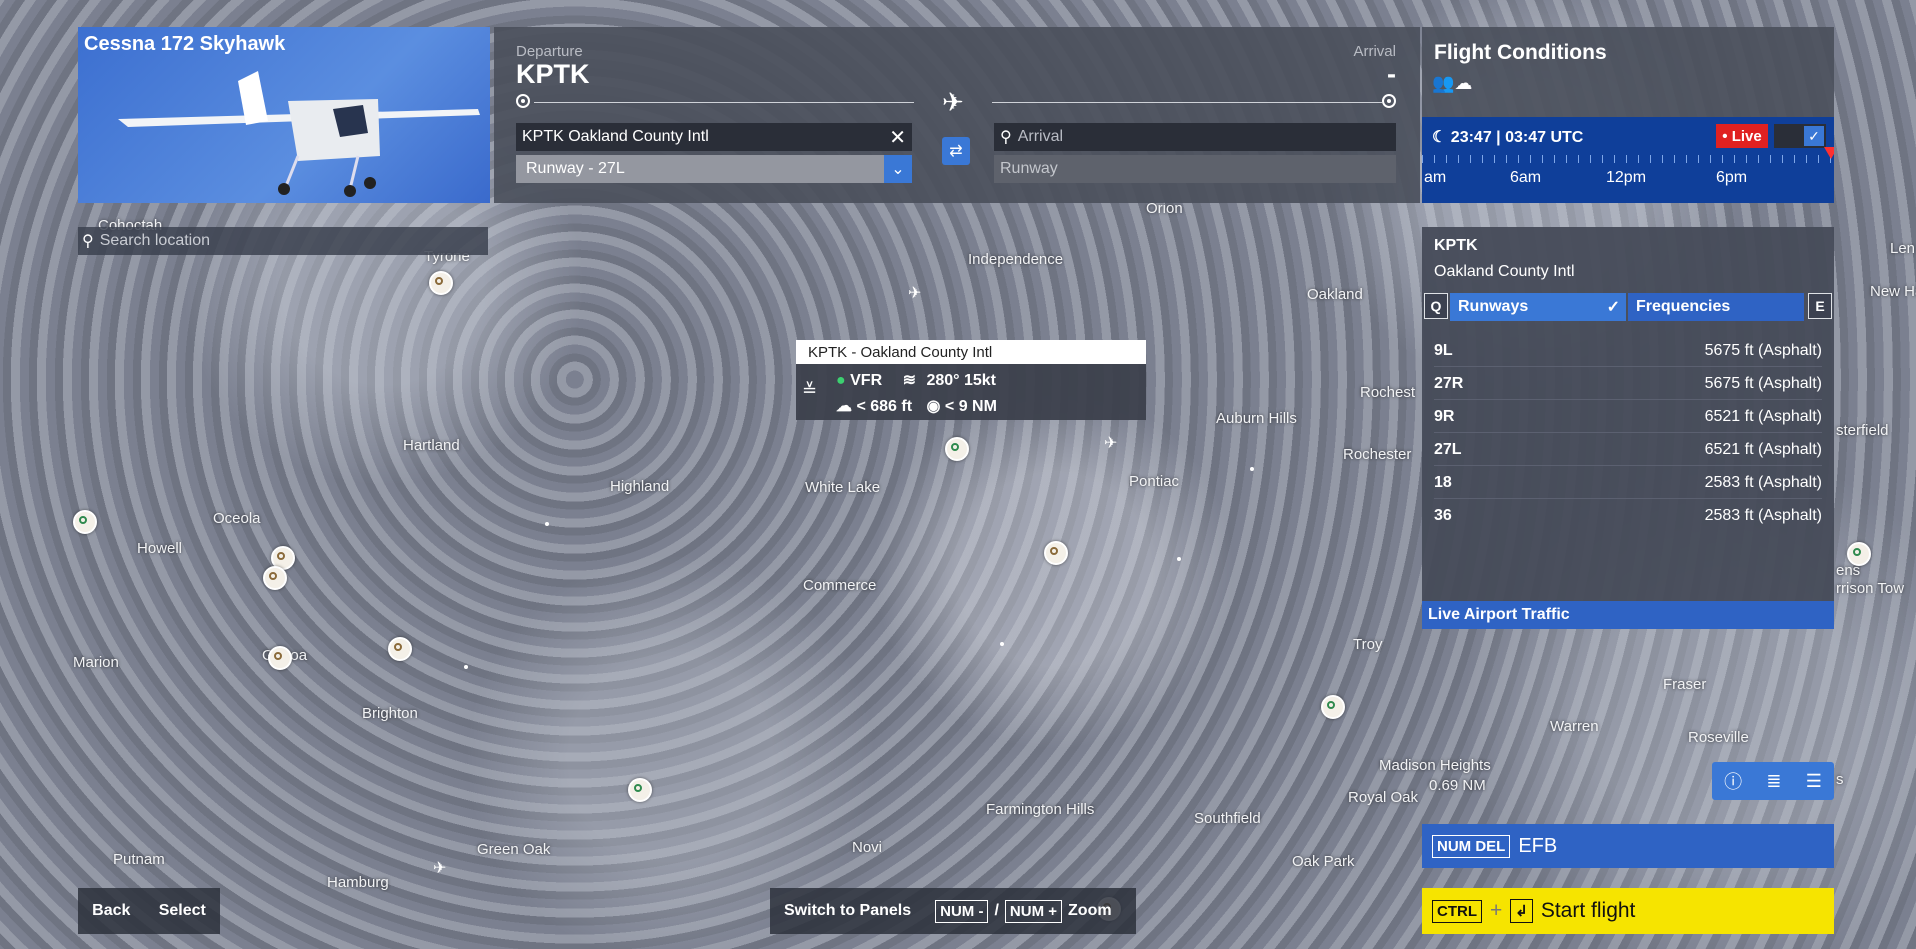  I want to click on runway-row: 18 2583 ft (Asphalt), so click(1628, 483).